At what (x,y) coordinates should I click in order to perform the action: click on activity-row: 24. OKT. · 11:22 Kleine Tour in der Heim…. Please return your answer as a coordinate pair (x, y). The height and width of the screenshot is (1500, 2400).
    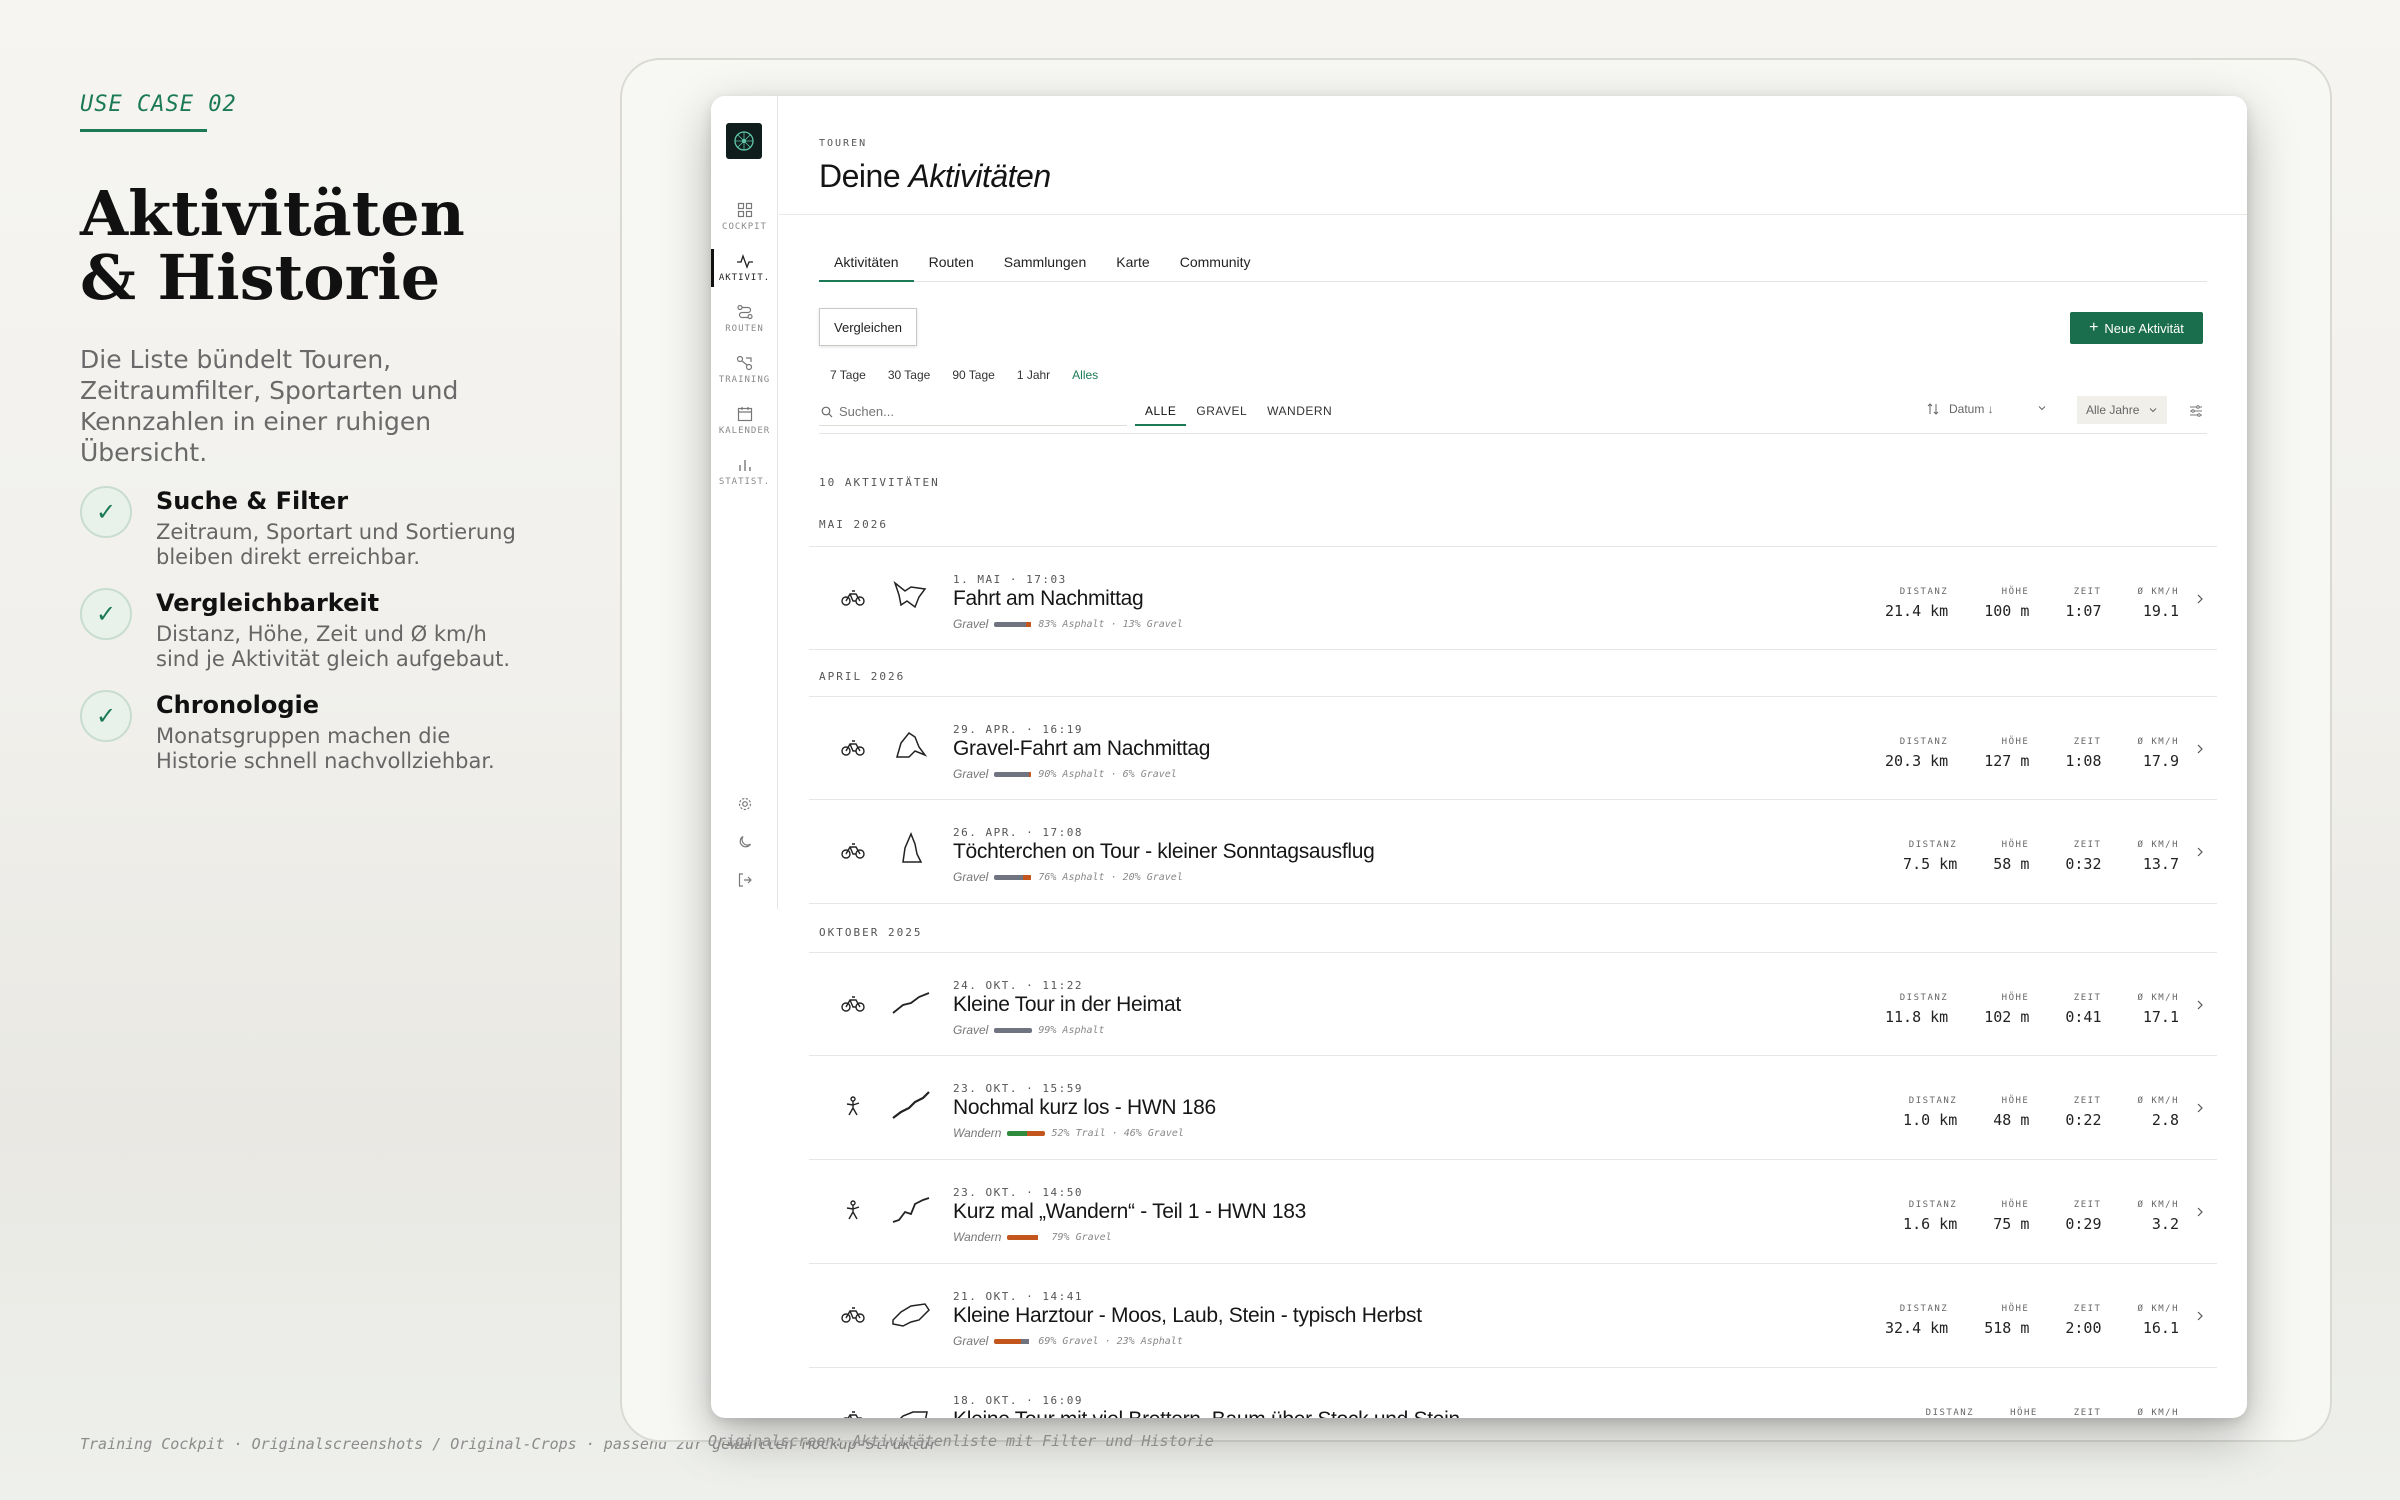
    Looking at the image, I should click on (1513, 1004).